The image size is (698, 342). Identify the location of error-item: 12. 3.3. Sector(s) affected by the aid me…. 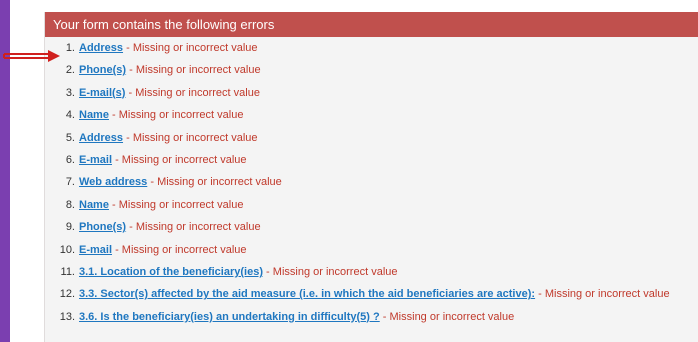
(371, 294).